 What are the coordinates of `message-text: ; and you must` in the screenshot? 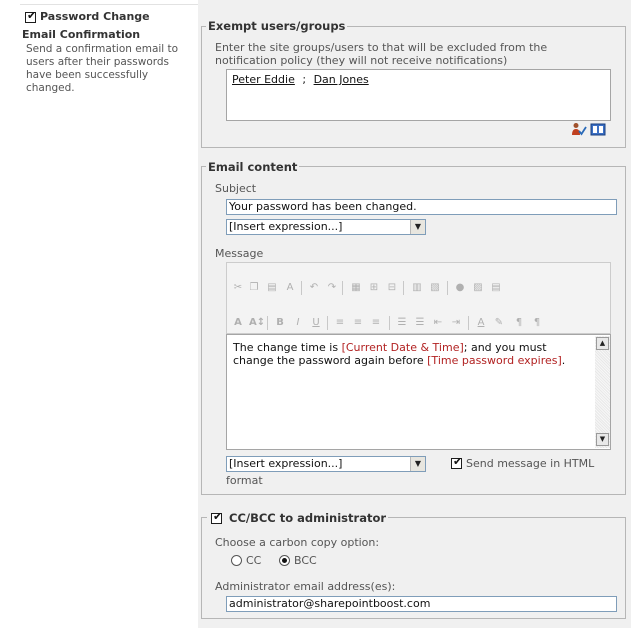 It's located at (505, 347).